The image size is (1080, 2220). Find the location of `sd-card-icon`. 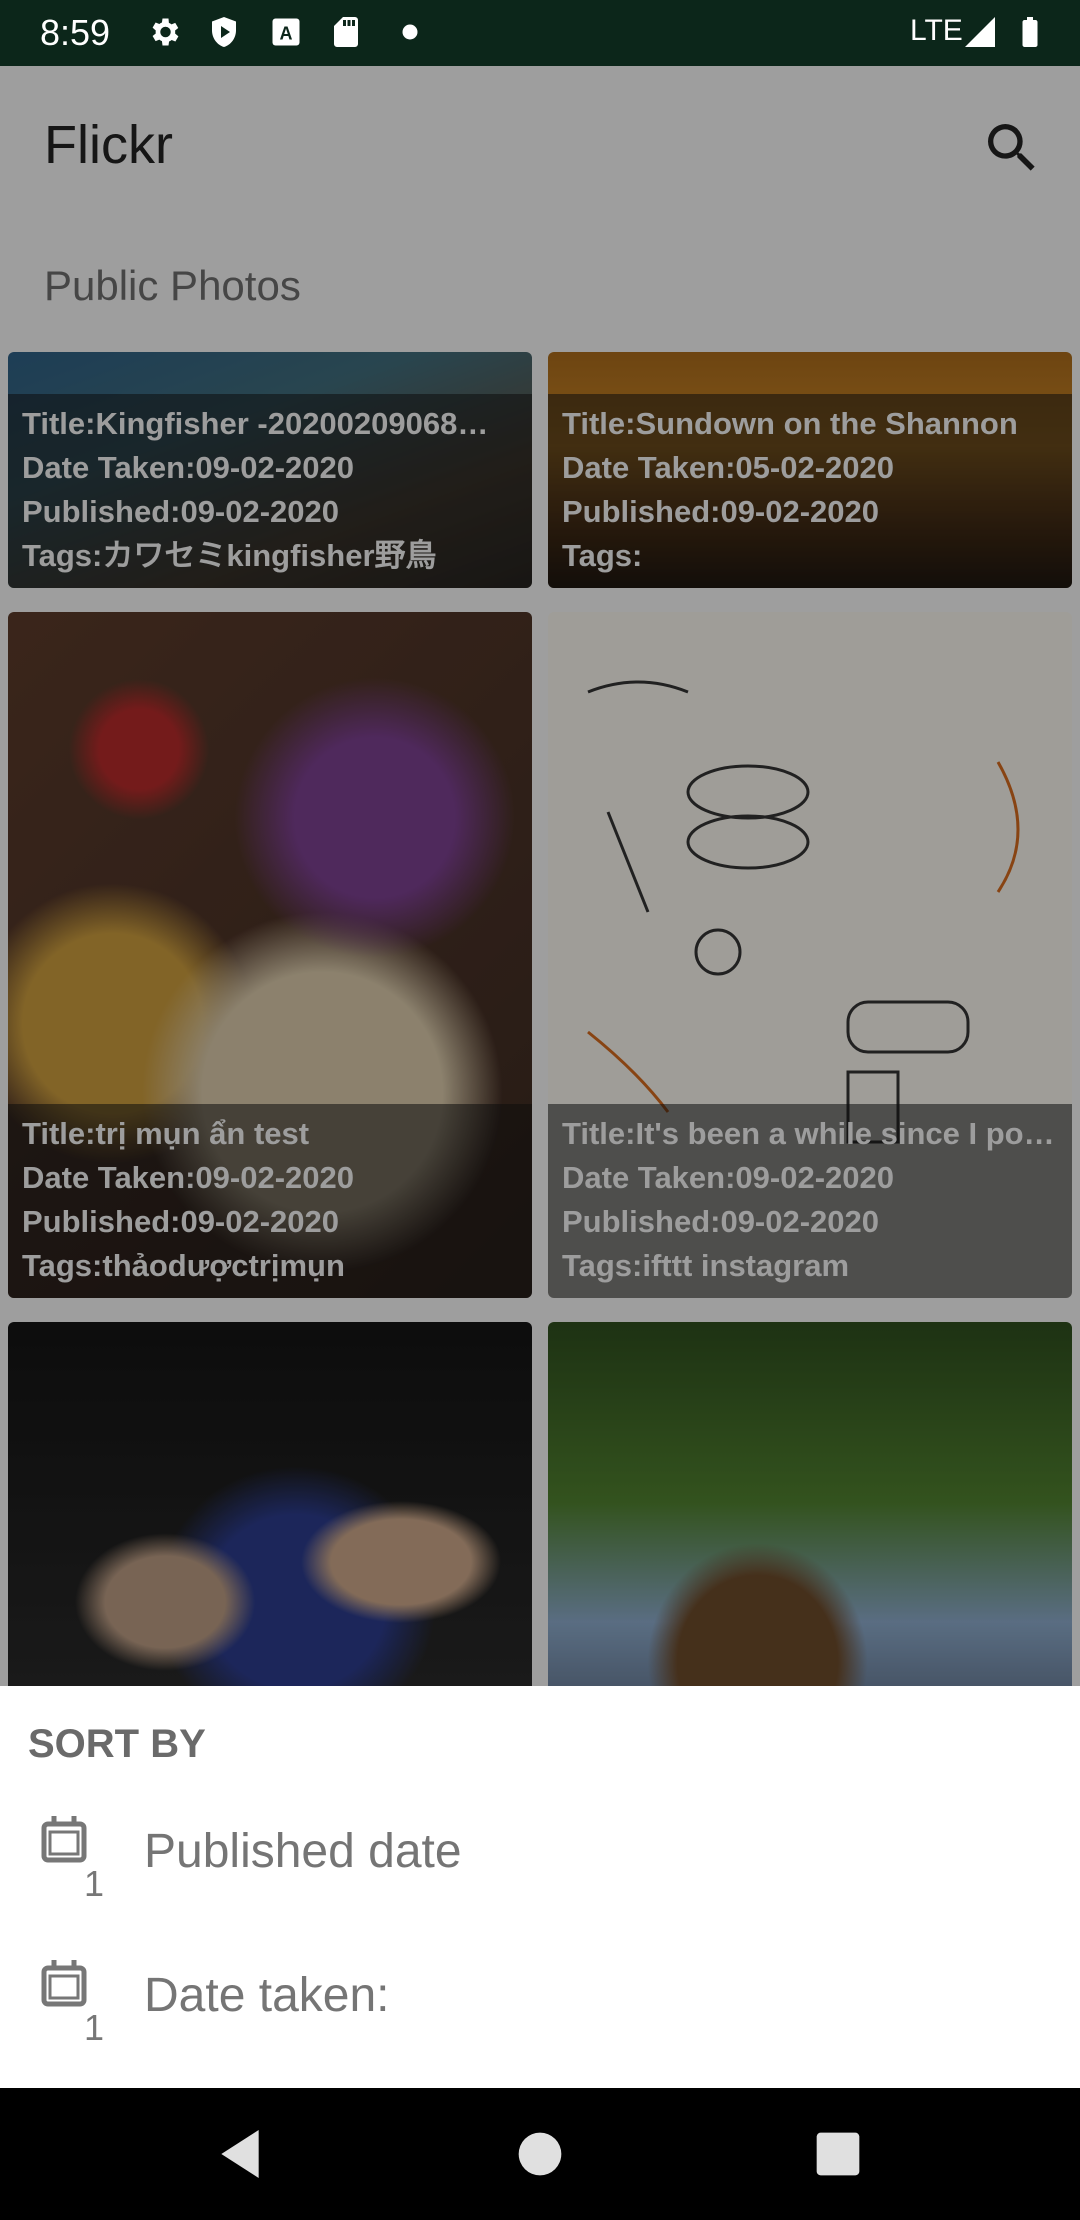

sd-card-icon is located at coordinates (346, 32).